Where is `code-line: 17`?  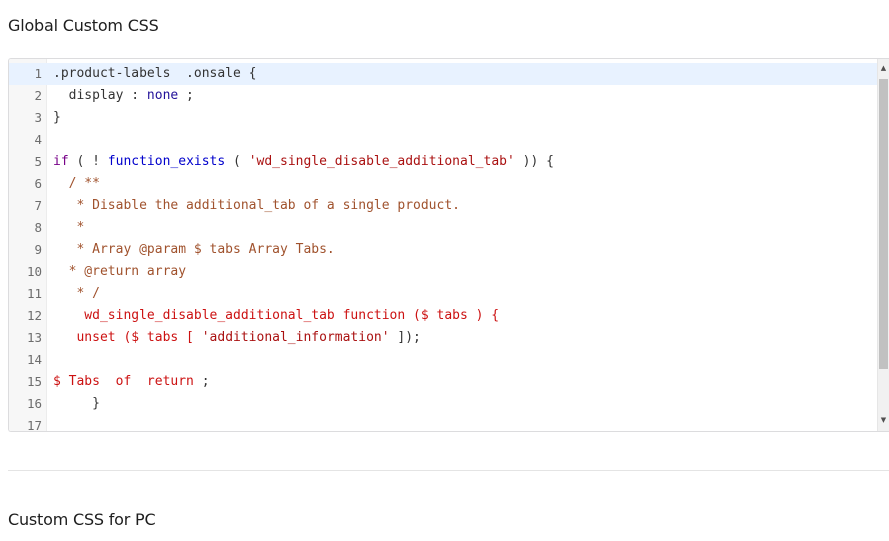
code-line: 17 is located at coordinates (443, 423).